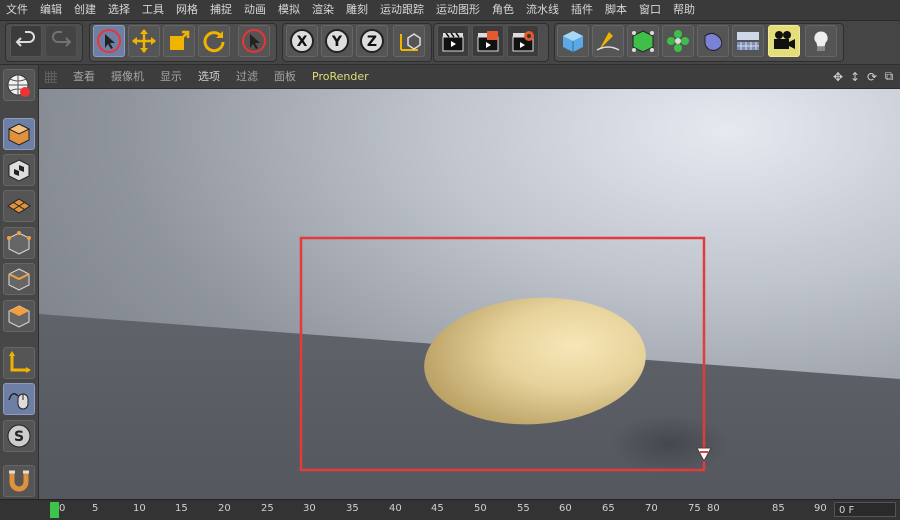 The image size is (900, 520). What do you see at coordinates (255, 10) in the screenshot?
I see `menu-animate: 动画` at bounding box center [255, 10].